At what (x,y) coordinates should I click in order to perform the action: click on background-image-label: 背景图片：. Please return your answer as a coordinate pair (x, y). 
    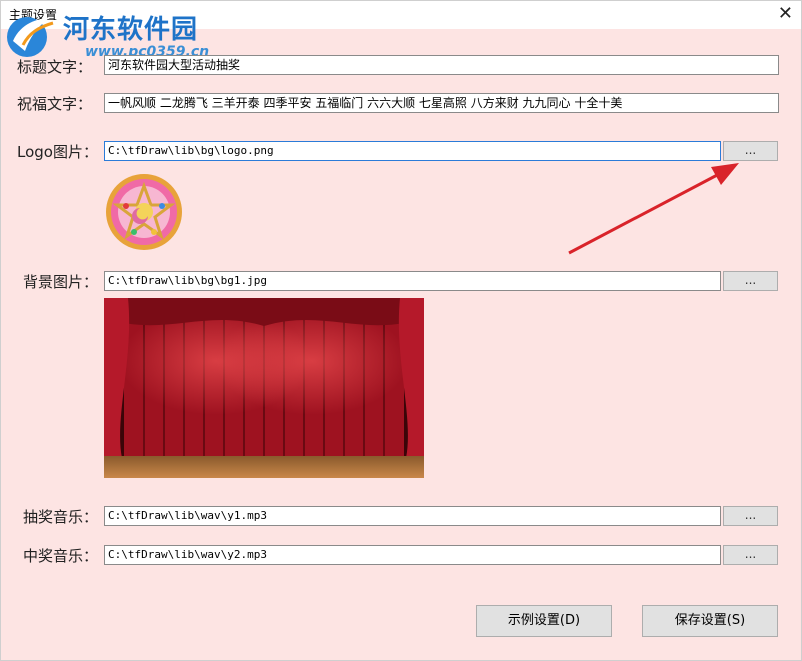
    Looking at the image, I should click on (61, 282).